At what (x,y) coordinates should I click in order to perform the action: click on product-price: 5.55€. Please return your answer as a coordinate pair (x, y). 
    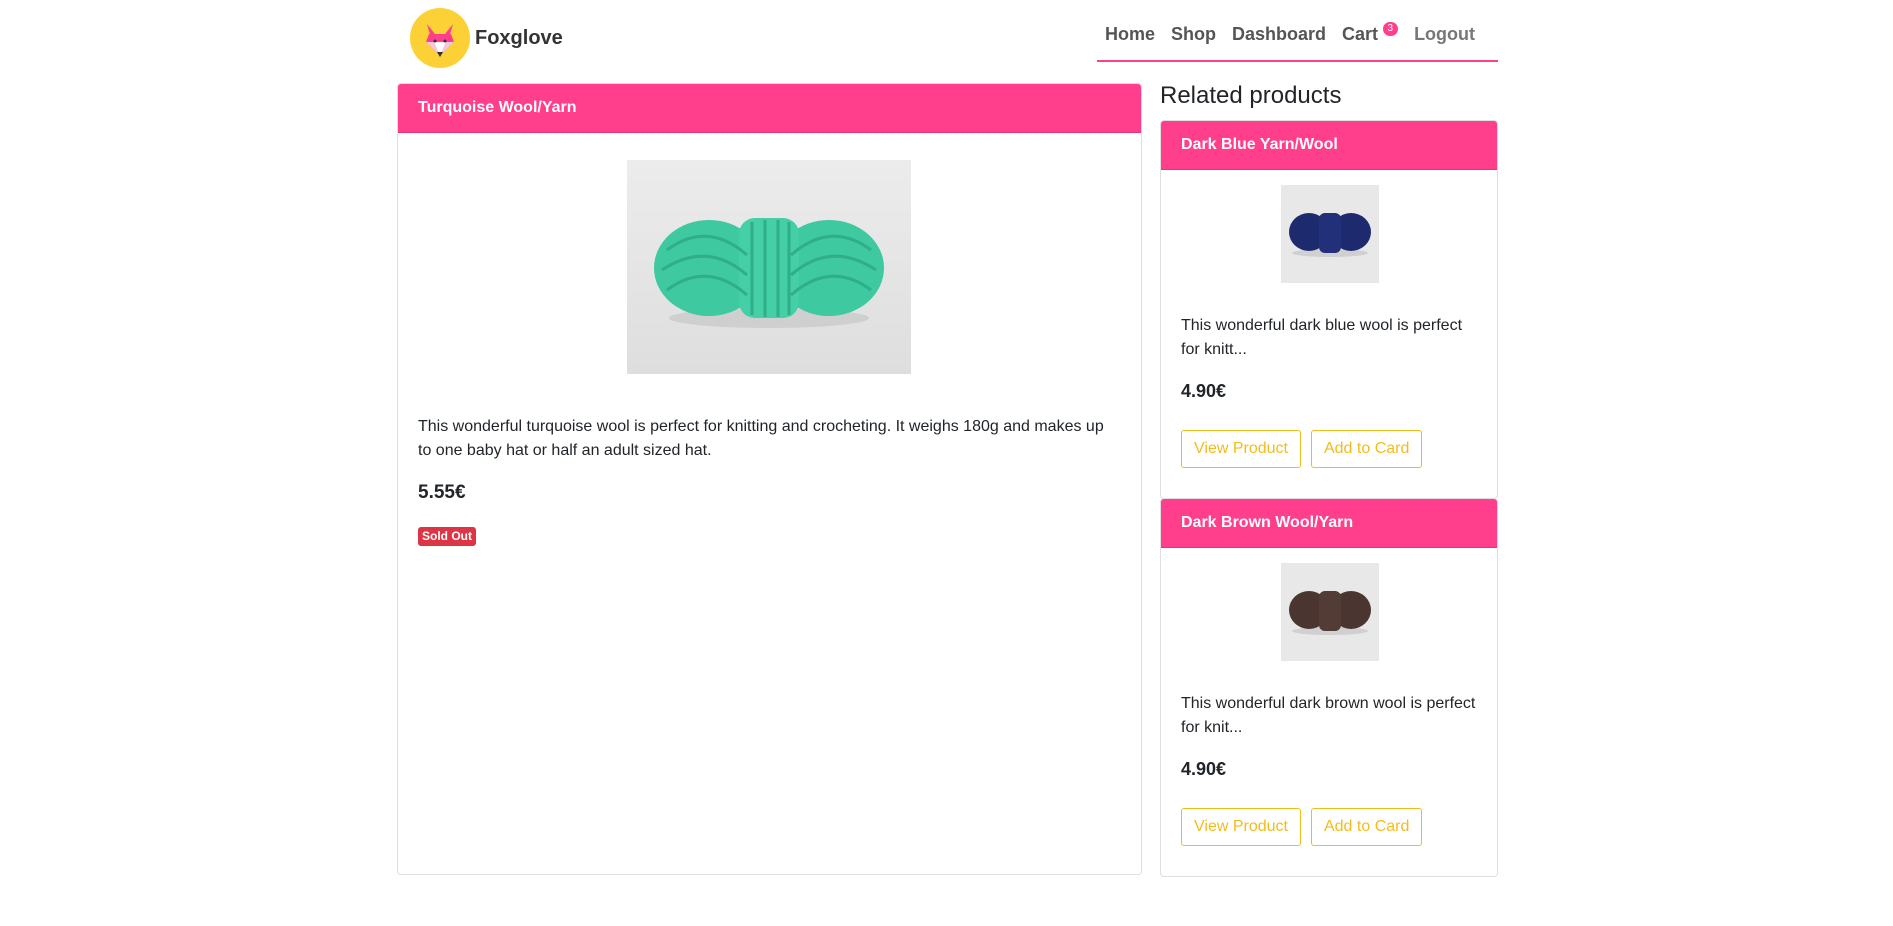
    Looking at the image, I should click on (442, 492).